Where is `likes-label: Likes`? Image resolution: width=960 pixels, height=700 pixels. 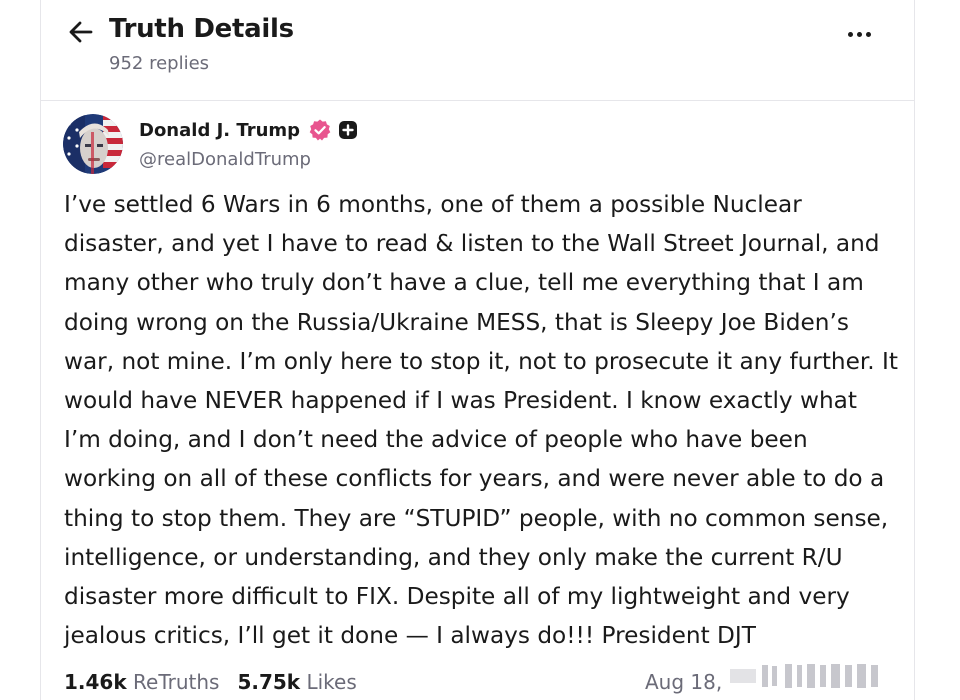 likes-label: Likes is located at coordinates (331, 682).